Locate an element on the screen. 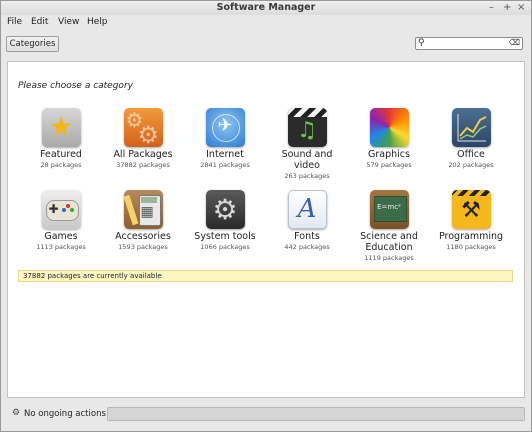 The width and height of the screenshot is (532, 432). category-office: Office 202 packages is located at coordinates (471, 138).